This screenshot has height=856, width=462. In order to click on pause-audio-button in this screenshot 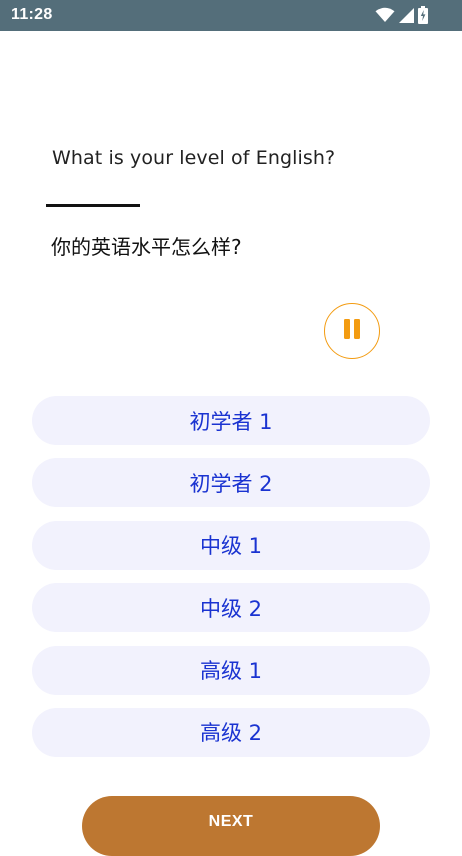, I will do `click(352, 331)`.